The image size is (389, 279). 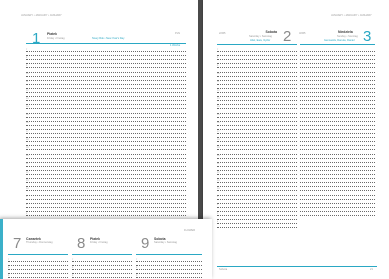 What do you see at coordinates (223, 269) in the screenshot?
I see `footer-label: Sobota` at bounding box center [223, 269].